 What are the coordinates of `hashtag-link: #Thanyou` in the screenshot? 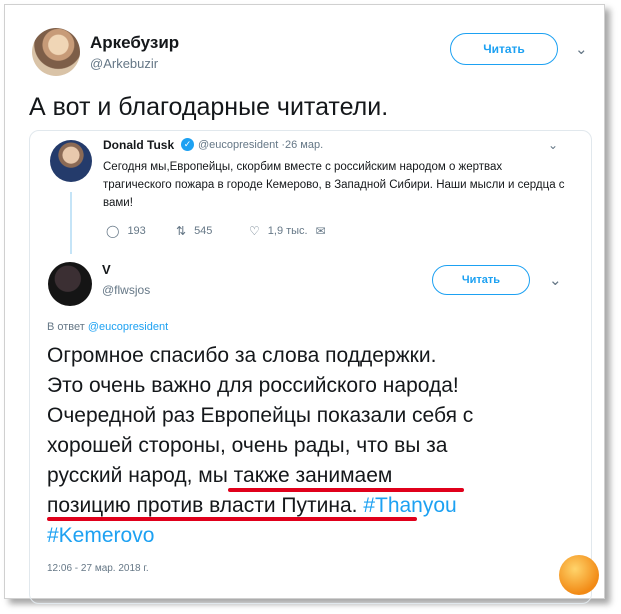 It's located at (409, 505).